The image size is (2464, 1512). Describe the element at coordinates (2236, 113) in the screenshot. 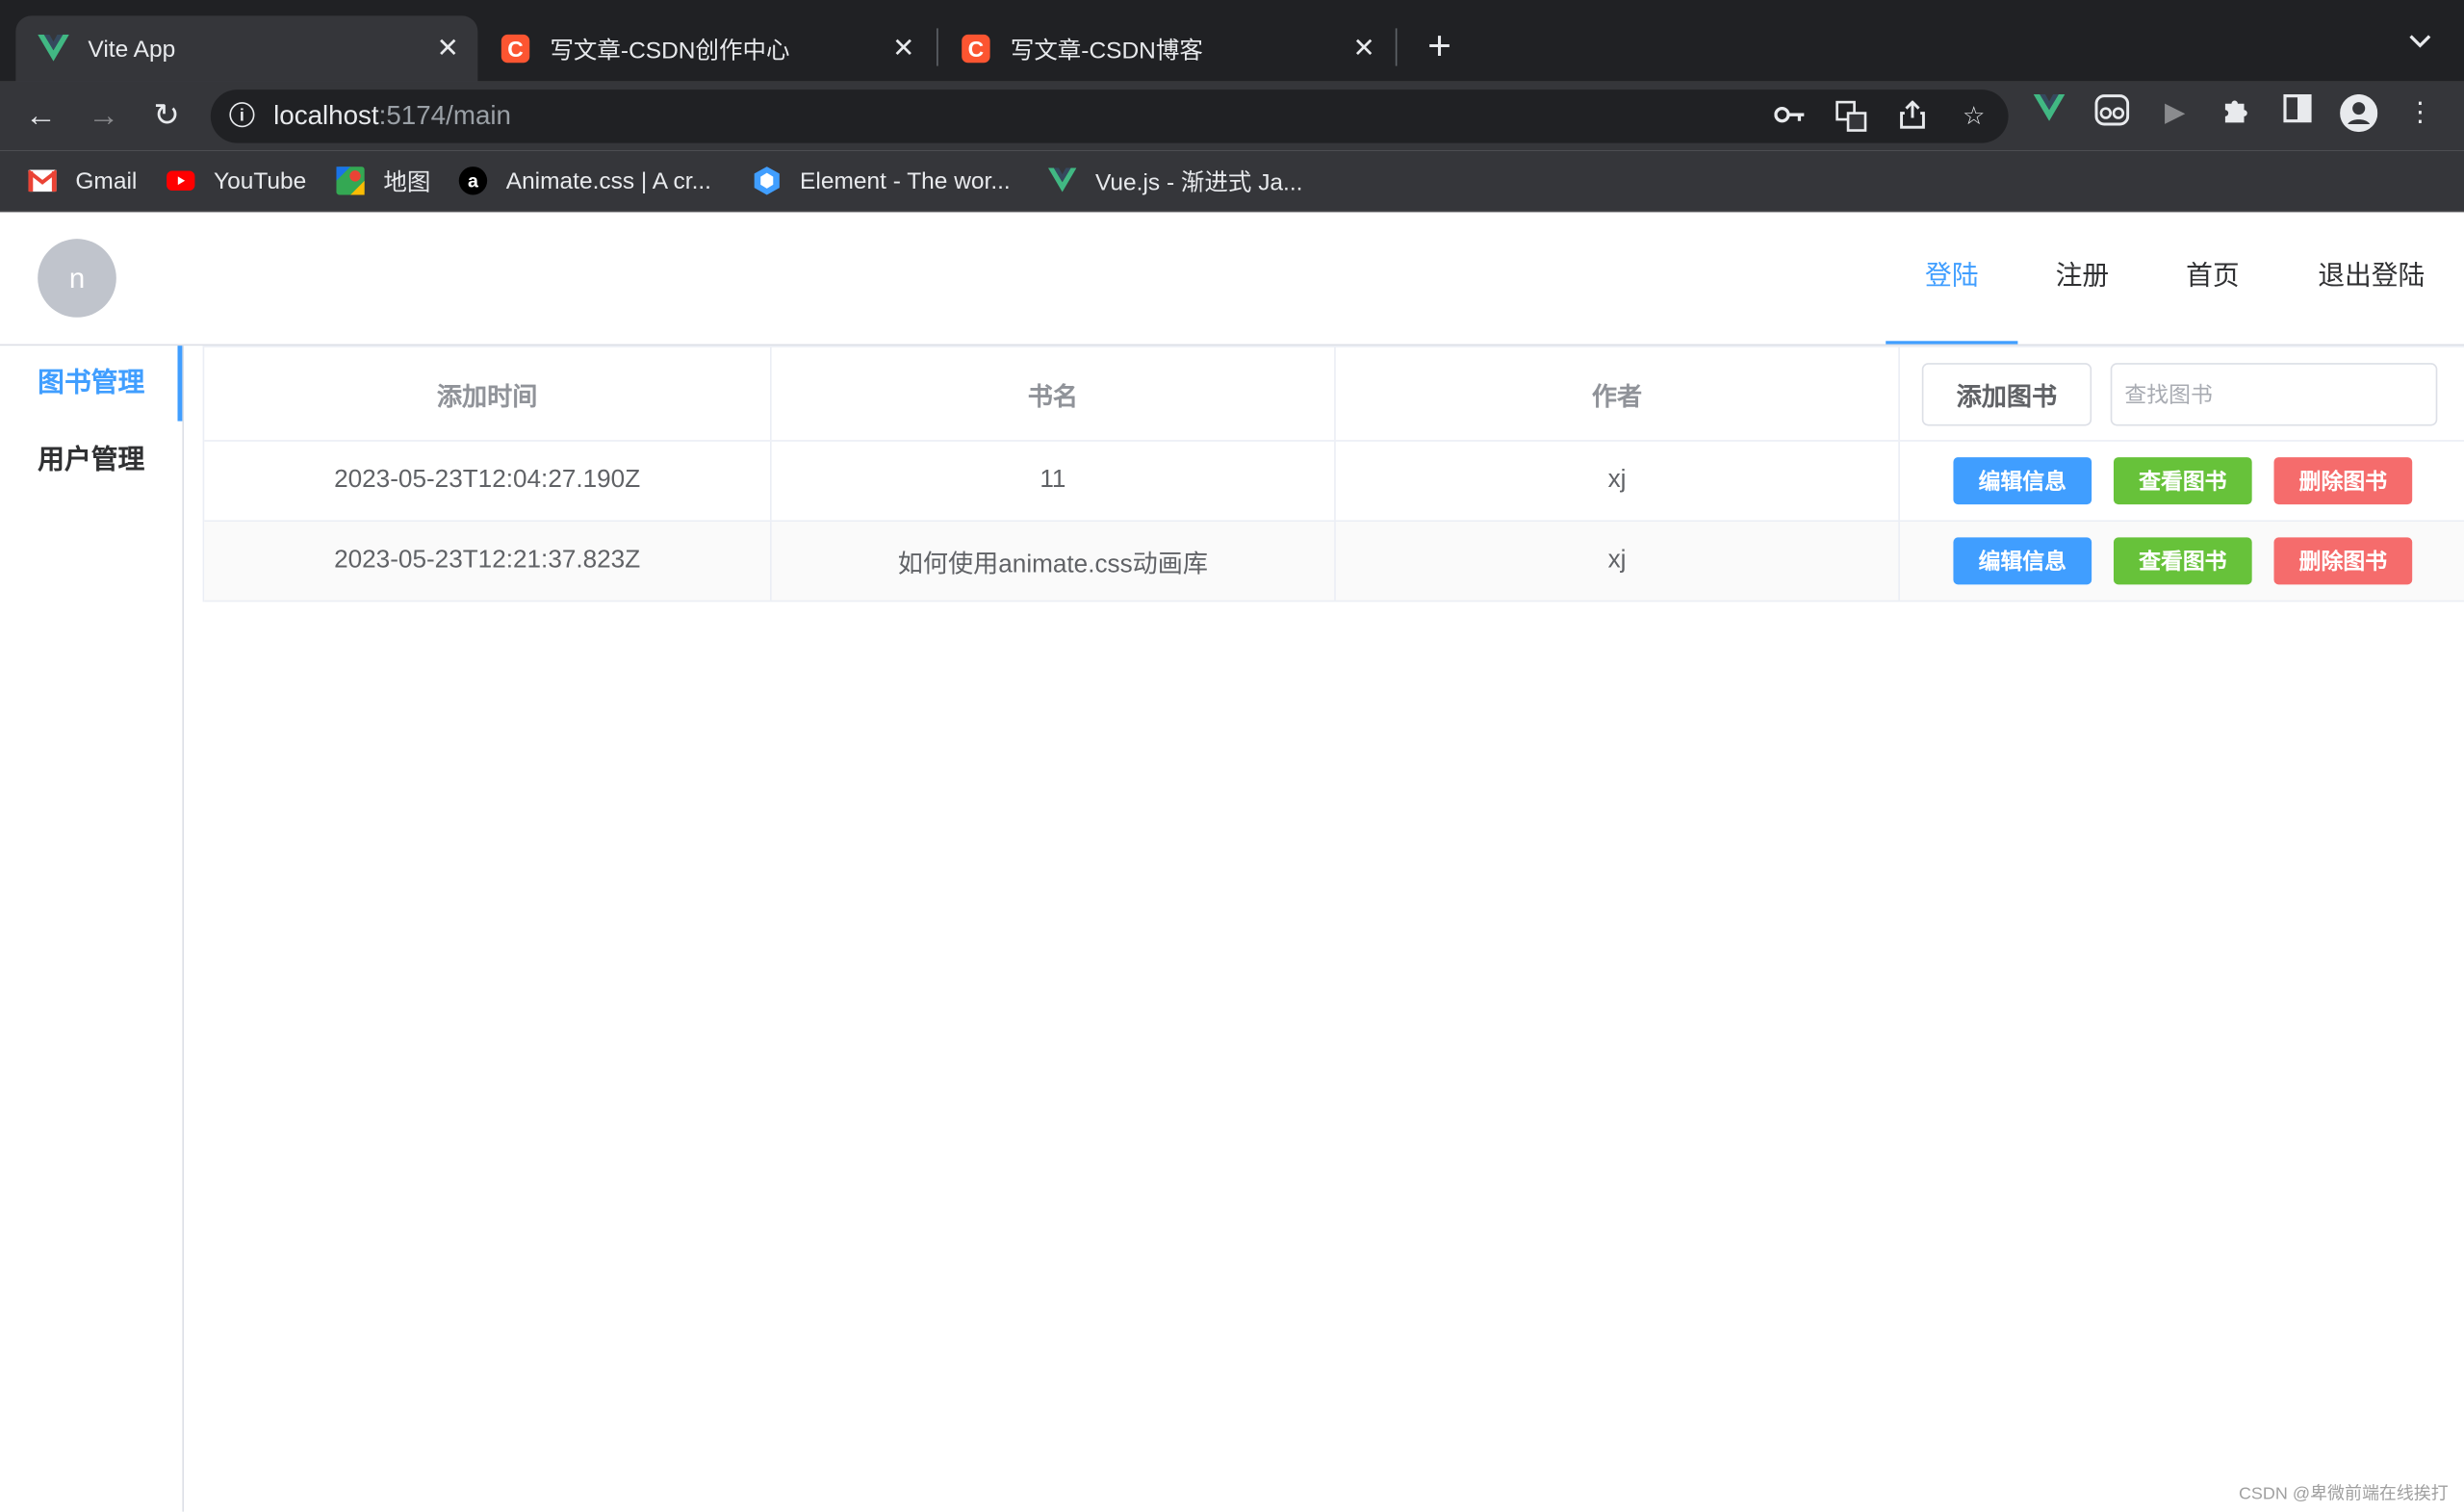

I see `puzzle-extensions-icon` at that location.